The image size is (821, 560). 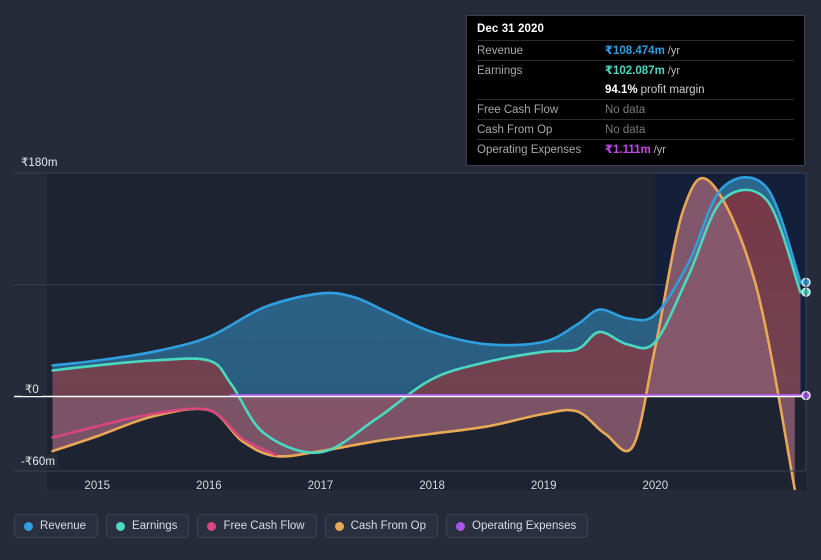 I want to click on tooltip-row-value: 94.1% profit margin, so click(x=655, y=89).